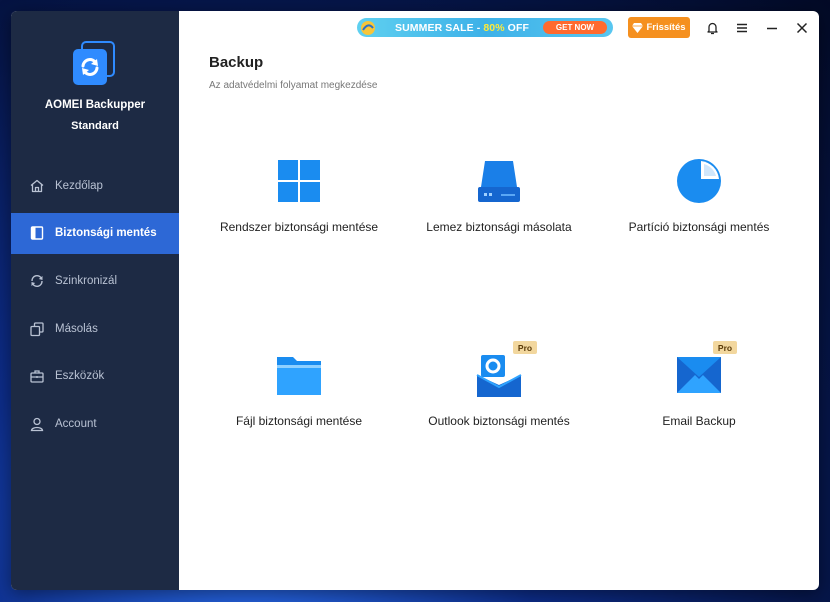  Describe the element at coordinates (95, 64) in the screenshot. I see `aomei-logo-icon` at that location.